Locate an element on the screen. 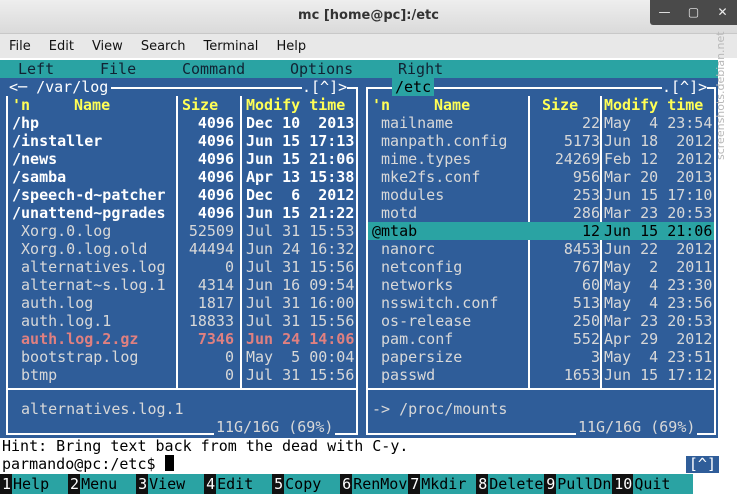 This screenshot has width=737, height=494. file-row: nsswitch.conf 513 May 4 23:56 is located at coordinates (541, 303).